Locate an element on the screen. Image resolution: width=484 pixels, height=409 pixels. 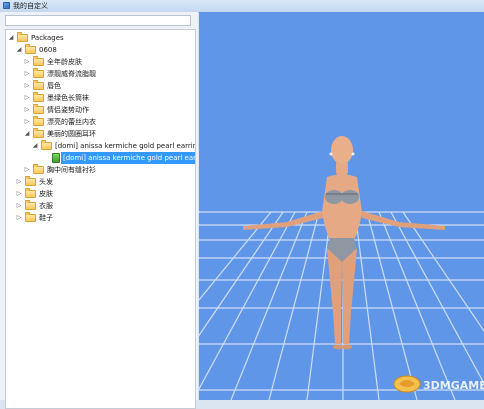
tree-node-item: ▷ 胸中间有缝衬衫 is located at coordinates (100, 170).